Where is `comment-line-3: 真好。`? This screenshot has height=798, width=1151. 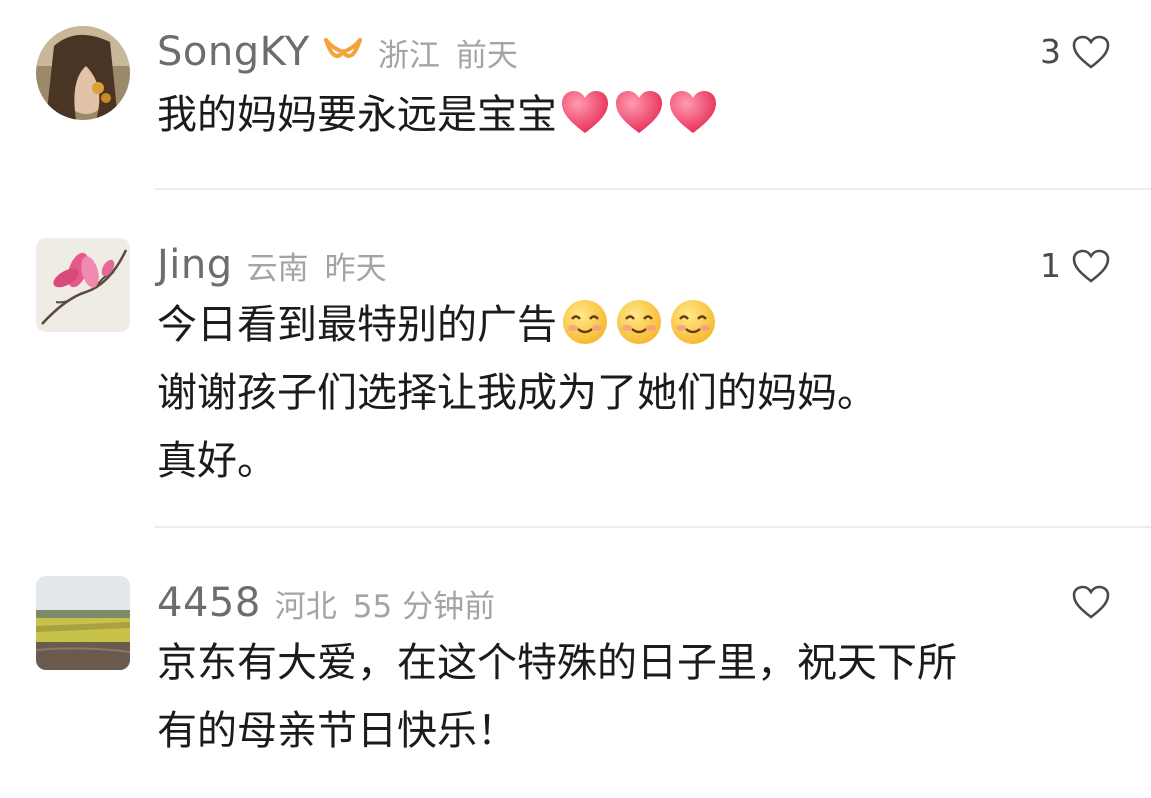
comment-line-3: 真好。 is located at coordinates (217, 461).